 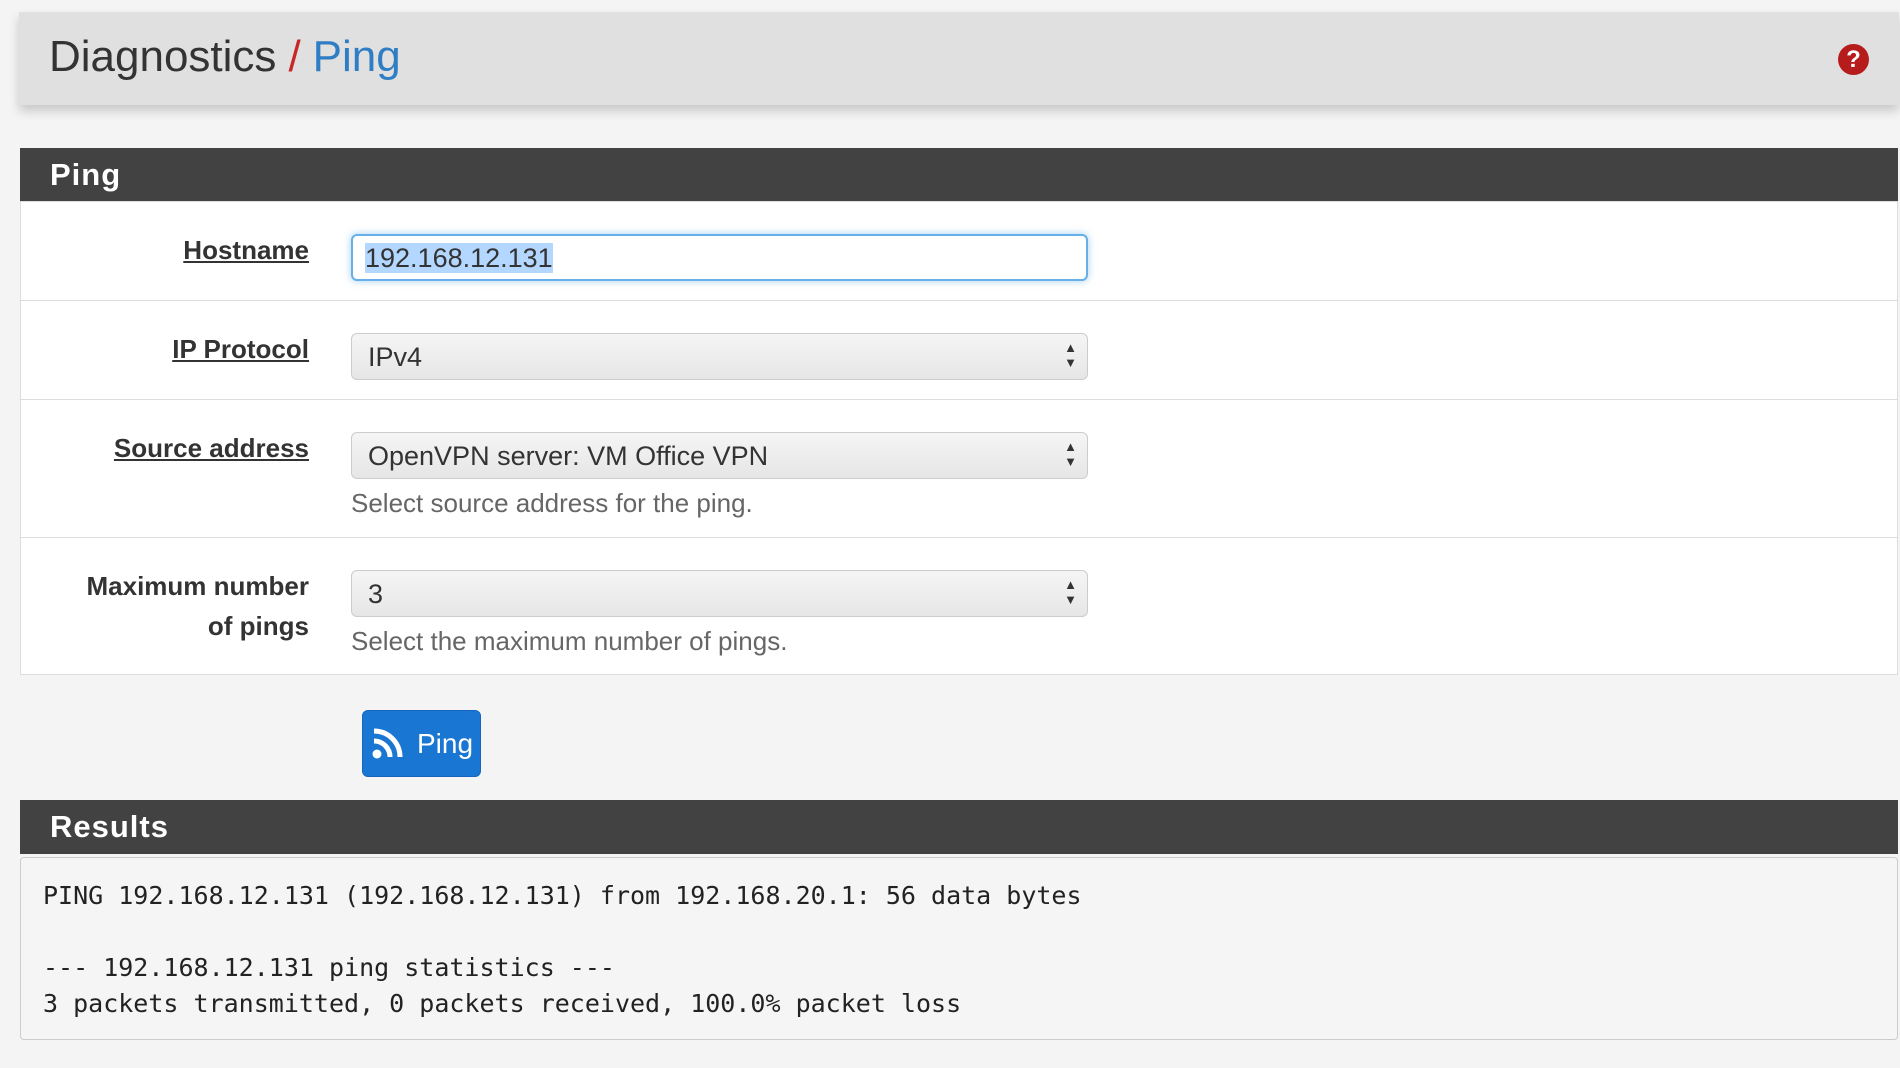 What do you see at coordinates (357, 56) in the screenshot?
I see `breadcrumb-current: Ping` at bounding box center [357, 56].